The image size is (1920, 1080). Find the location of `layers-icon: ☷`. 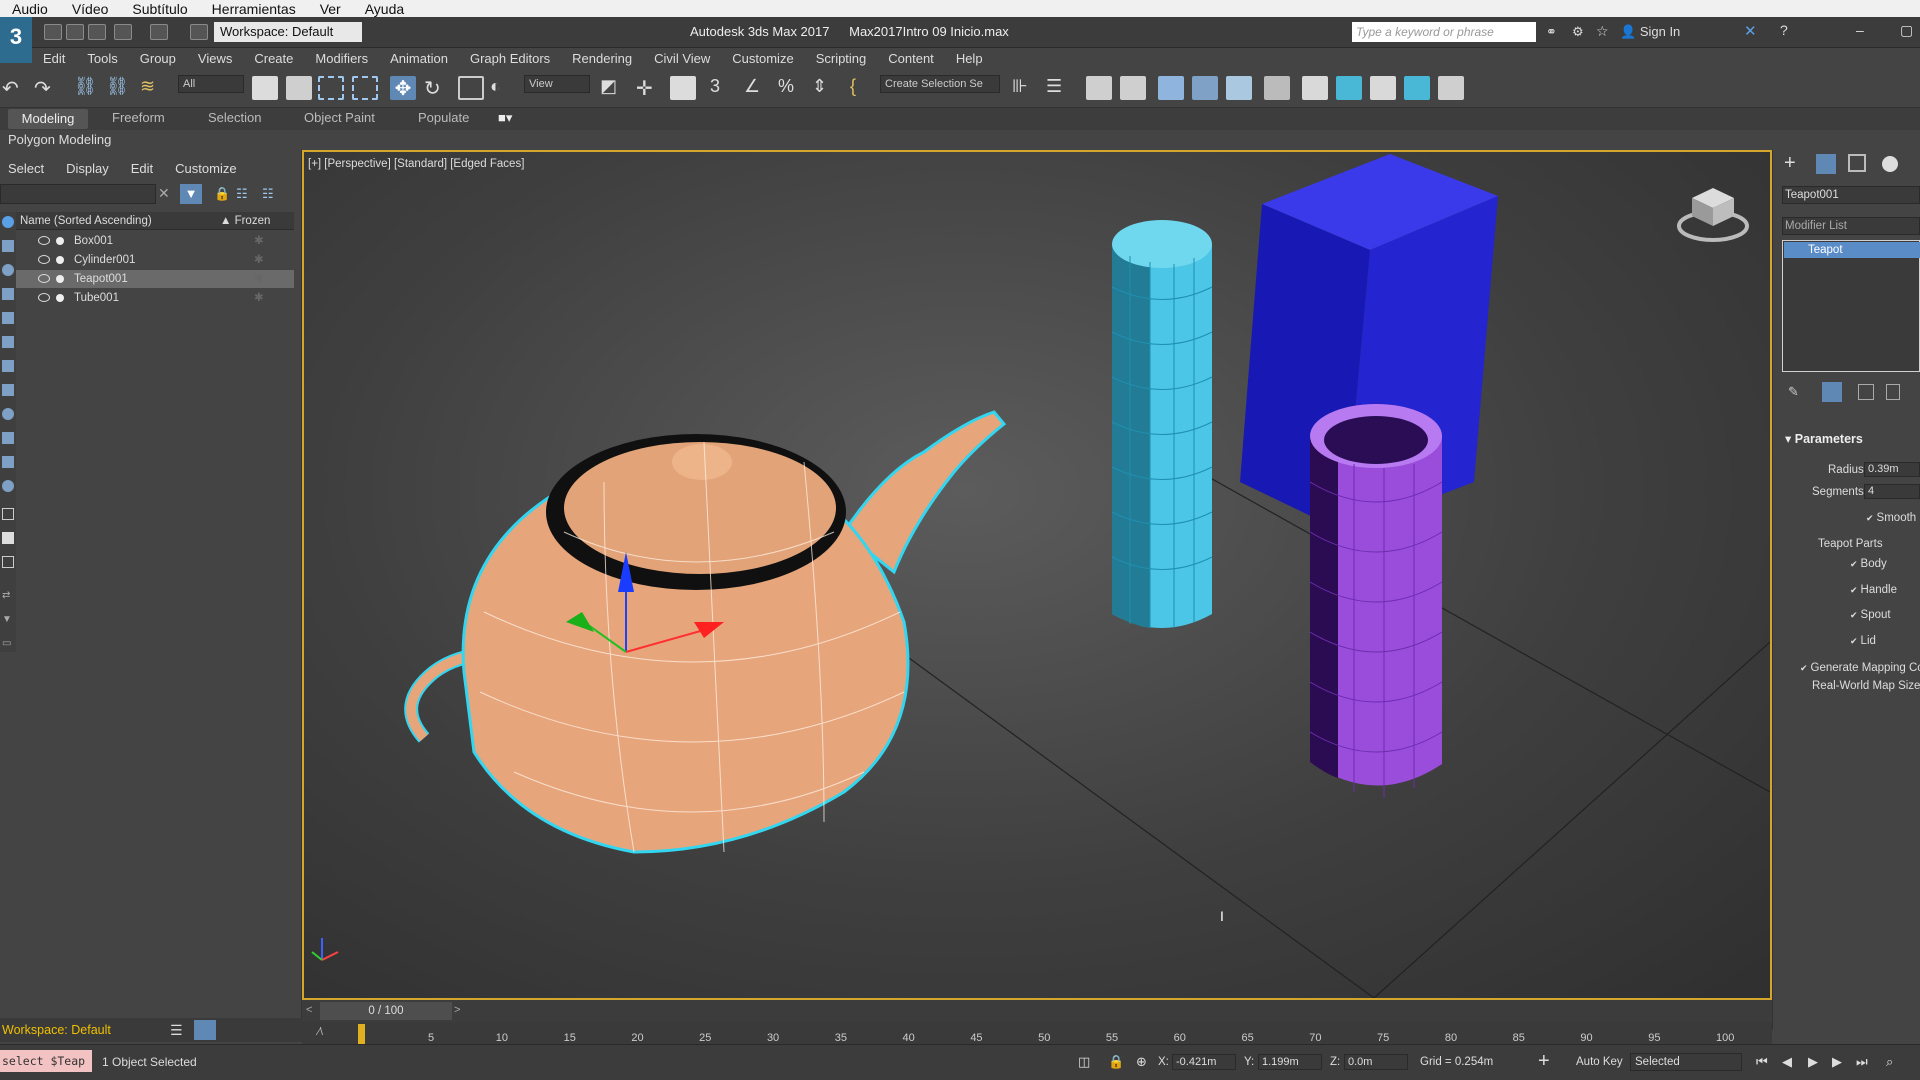

layers-icon: ☷ is located at coordinates (268, 194).